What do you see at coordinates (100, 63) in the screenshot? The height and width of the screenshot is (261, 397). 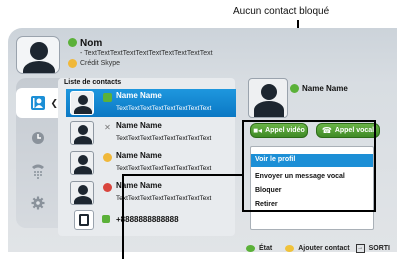 I see `skype-credit: Crédit Skype` at bounding box center [100, 63].